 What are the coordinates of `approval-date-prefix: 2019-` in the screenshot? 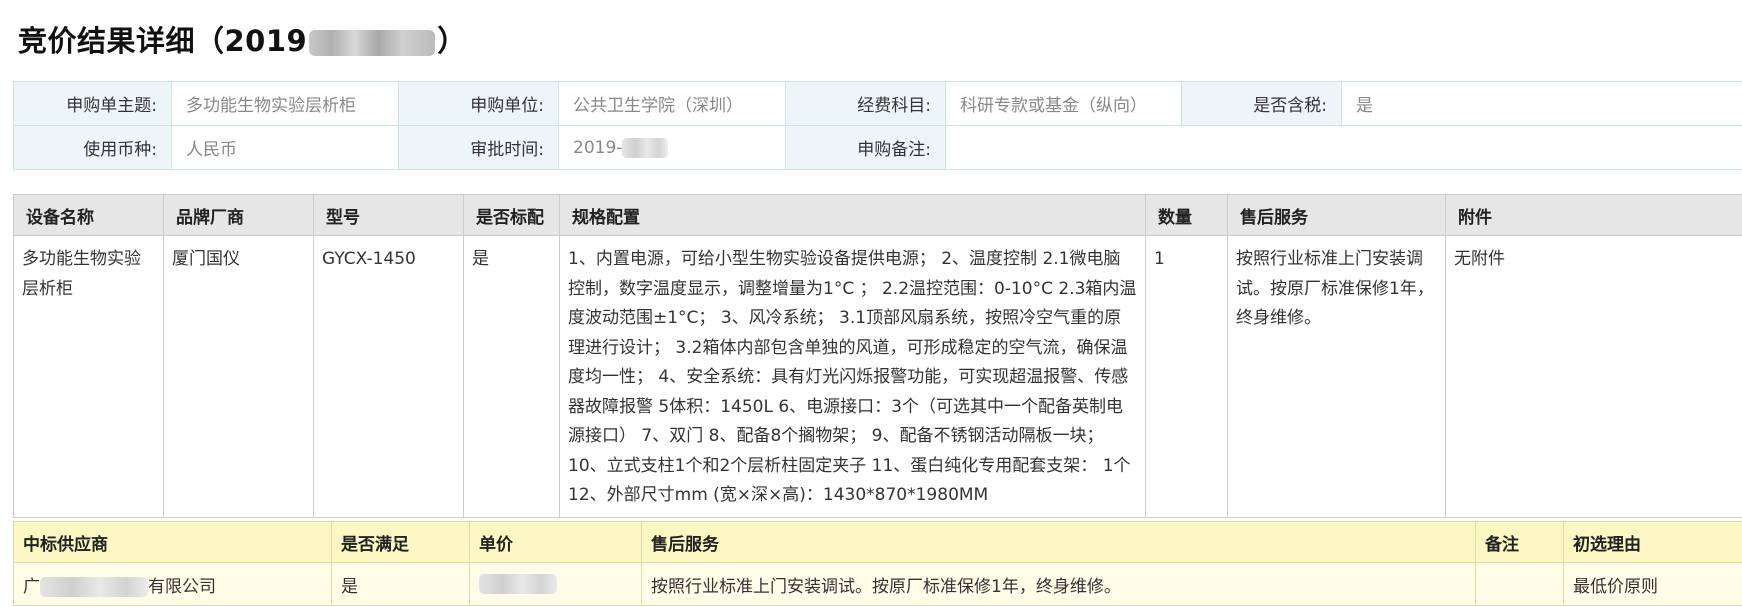 It's located at (598, 147).